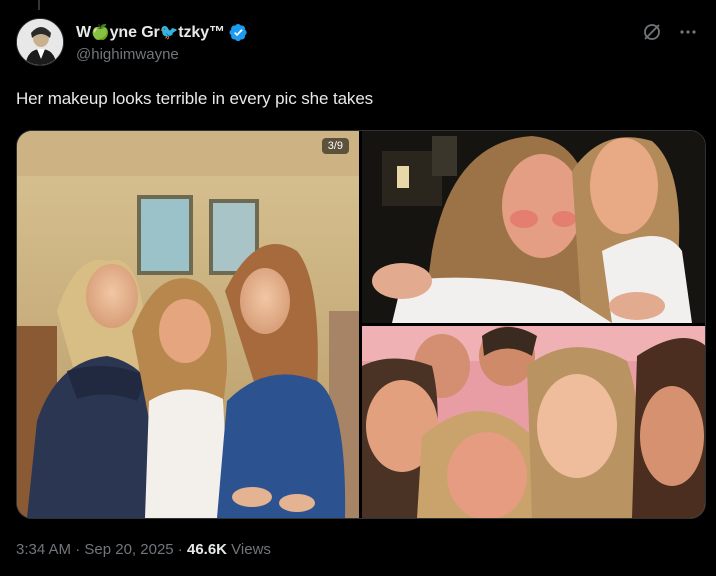  What do you see at coordinates (238, 32) in the screenshot?
I see `verified-badge-icon` at bounding box center [238, 32].